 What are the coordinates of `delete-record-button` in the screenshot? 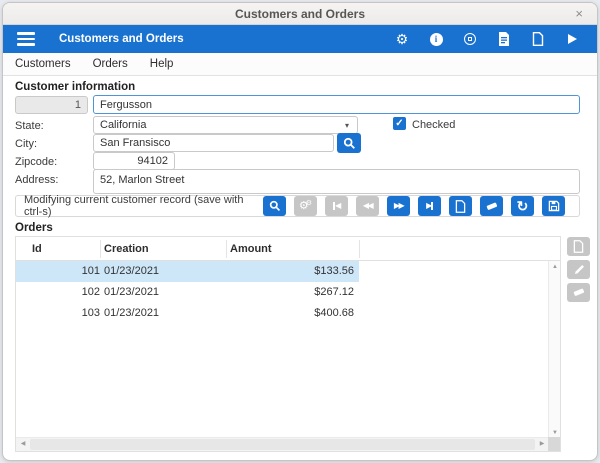 It's located at (491, 206).